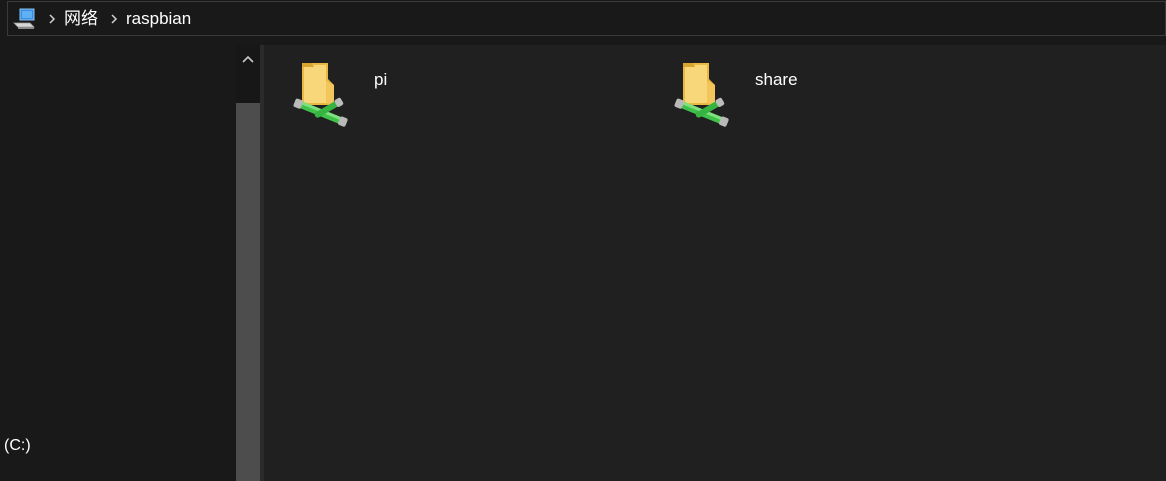 Image resolution: width=1166 pixels, height=481 pixels. I want to click on folder-item-share: share, so click(815, 94).